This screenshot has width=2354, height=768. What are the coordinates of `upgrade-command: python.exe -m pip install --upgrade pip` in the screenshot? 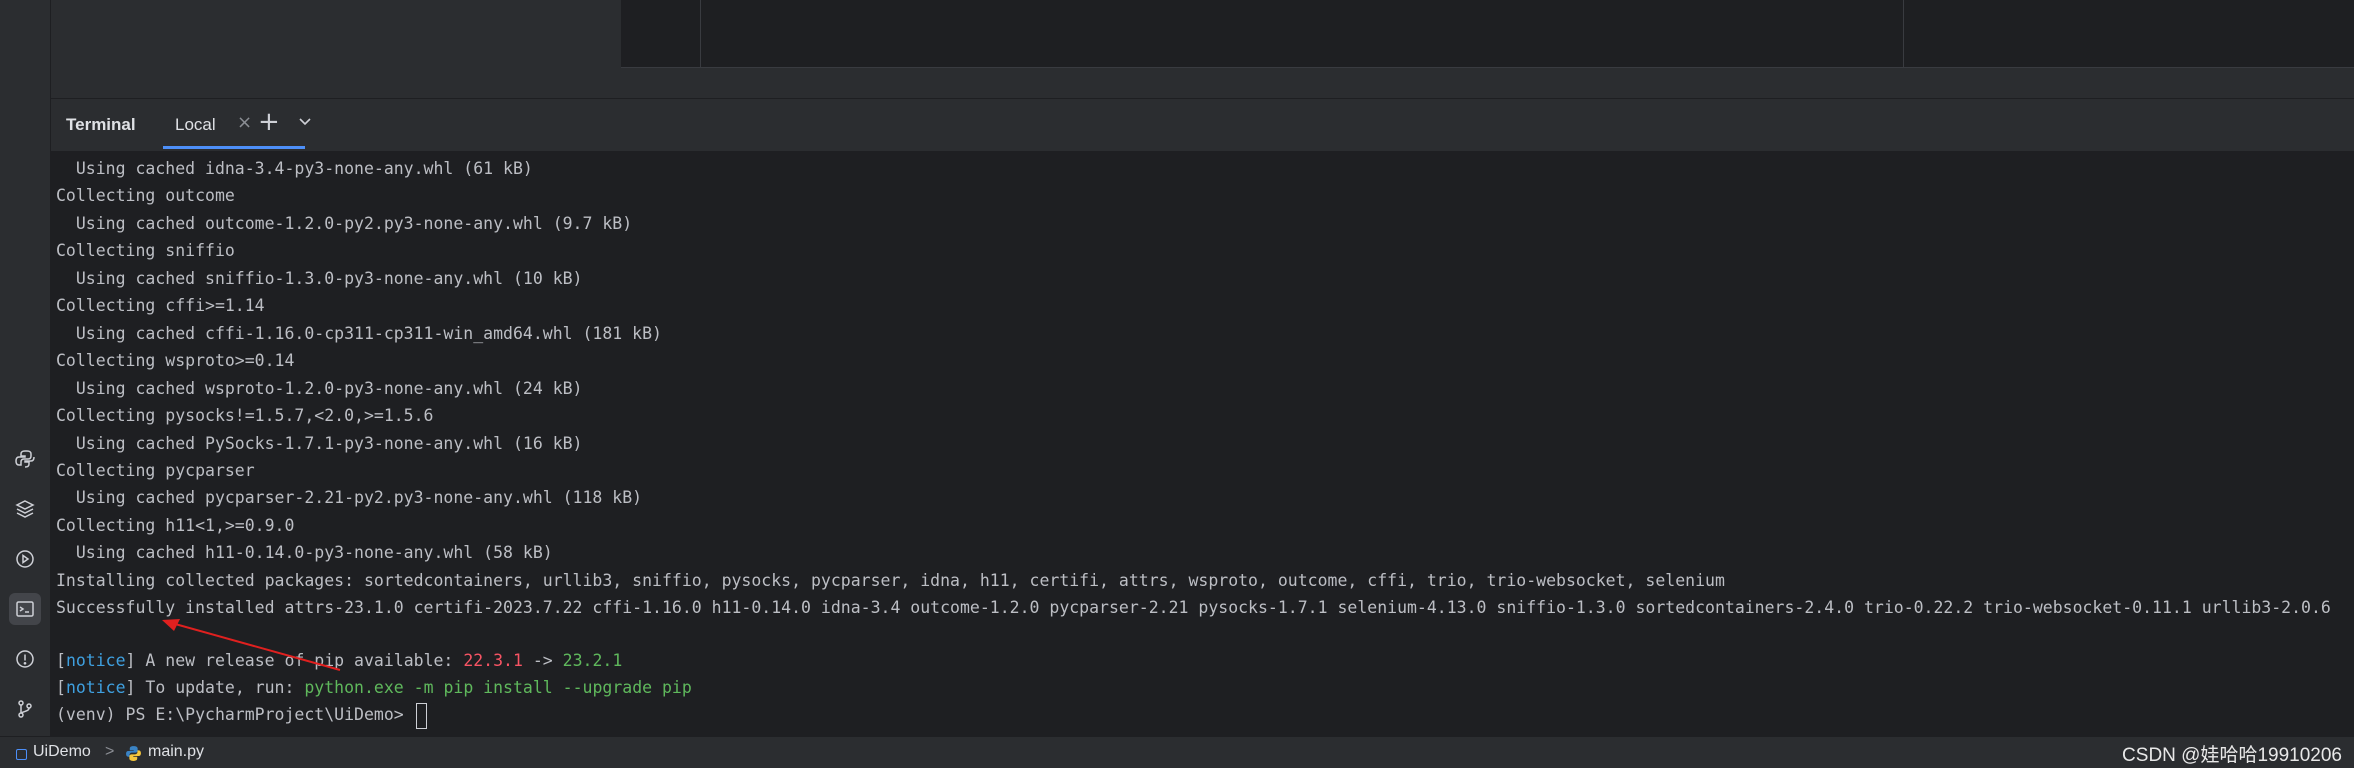 It's located at (498, 687).